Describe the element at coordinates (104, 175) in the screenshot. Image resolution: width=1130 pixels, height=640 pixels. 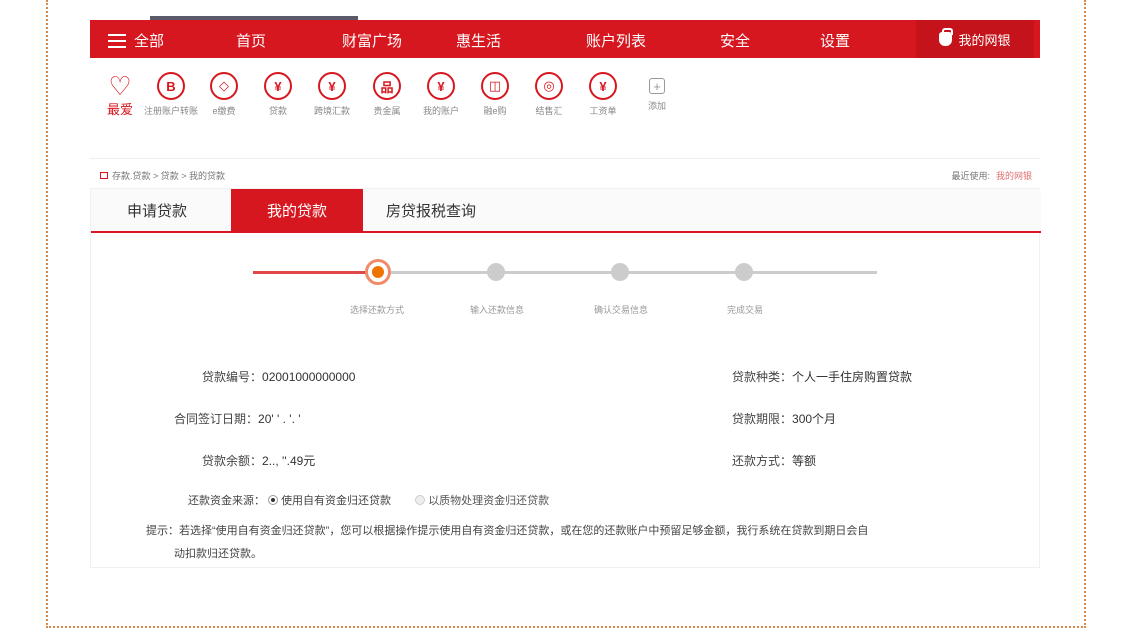
I see `home-icon` at that location.